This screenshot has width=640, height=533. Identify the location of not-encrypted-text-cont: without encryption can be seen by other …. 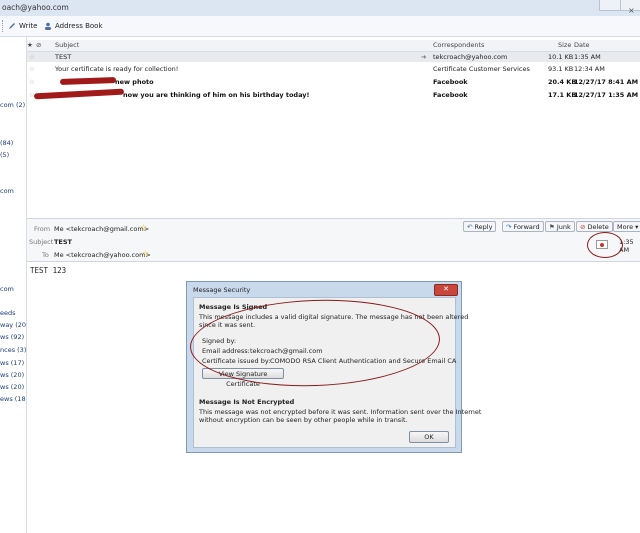
(303, 420).